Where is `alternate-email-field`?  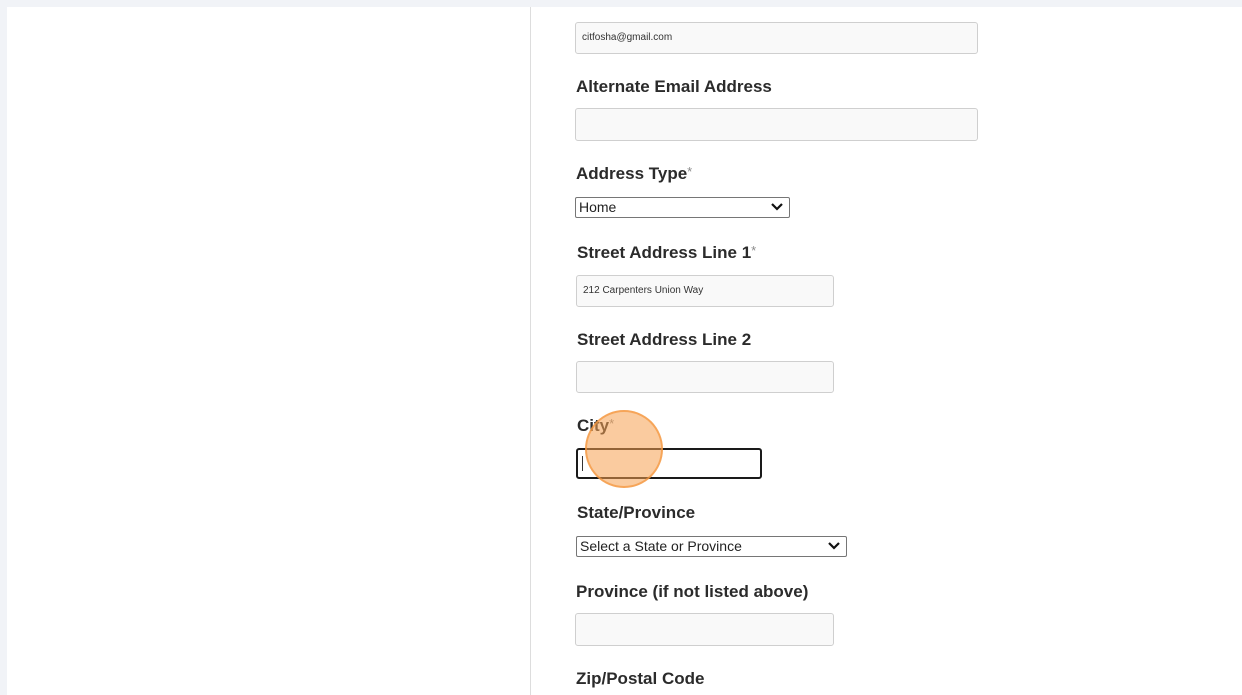 alternate-email-field is located at coordinates (776, 124).